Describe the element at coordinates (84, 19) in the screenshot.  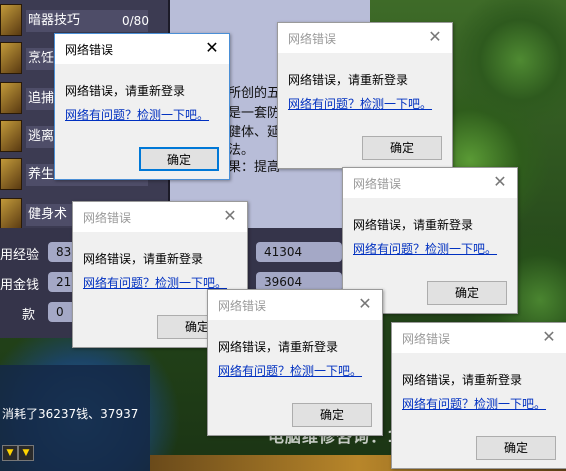
I see `skill-row: 暗器技巧 0/80` at that location.